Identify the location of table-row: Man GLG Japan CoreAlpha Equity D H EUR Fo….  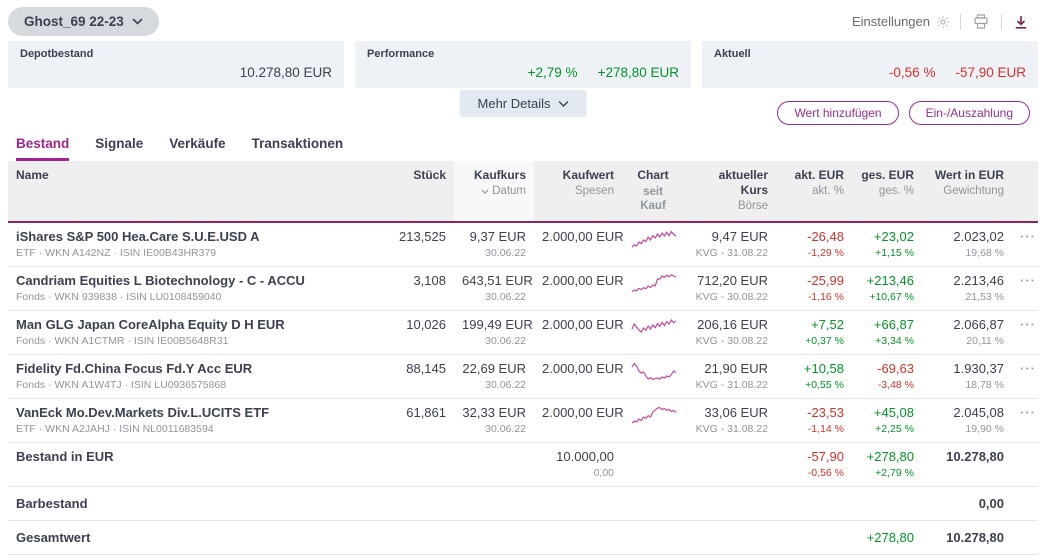
(523, 332).